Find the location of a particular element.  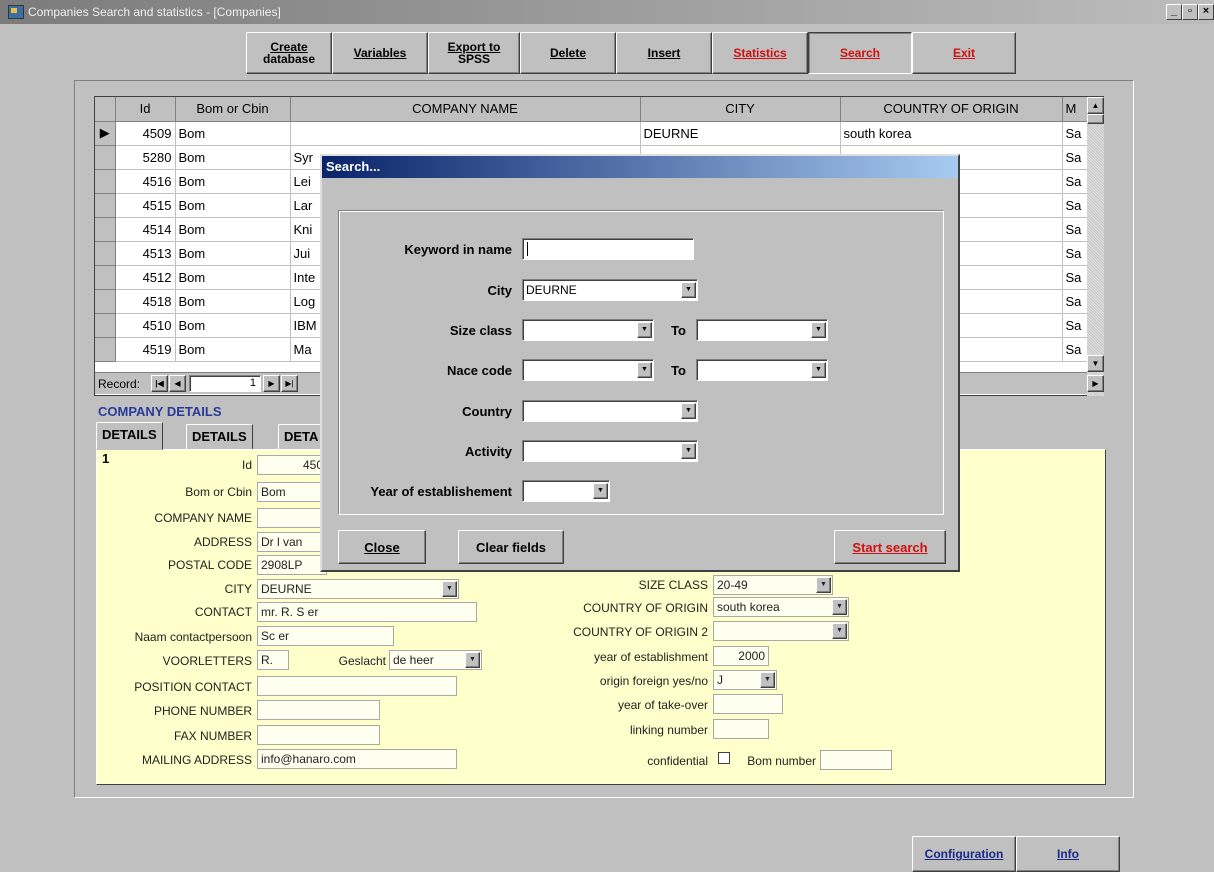

size-class-label: SIZE CLASS is located at coordinates (673, 585).